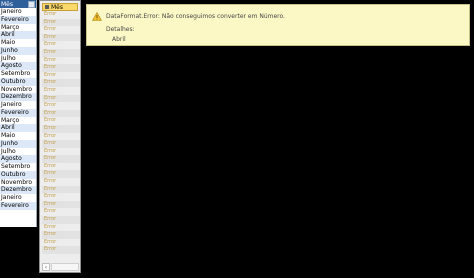  Describe the element at coordinates (46, 267) in the screenshot. I see `scroll-left-button: ‹` at that location.